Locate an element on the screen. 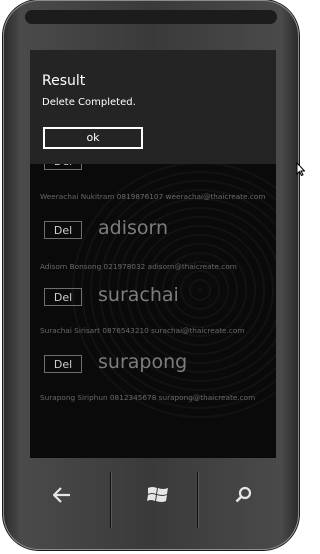  hardware-button-bar is located at coordinates (151, 495).